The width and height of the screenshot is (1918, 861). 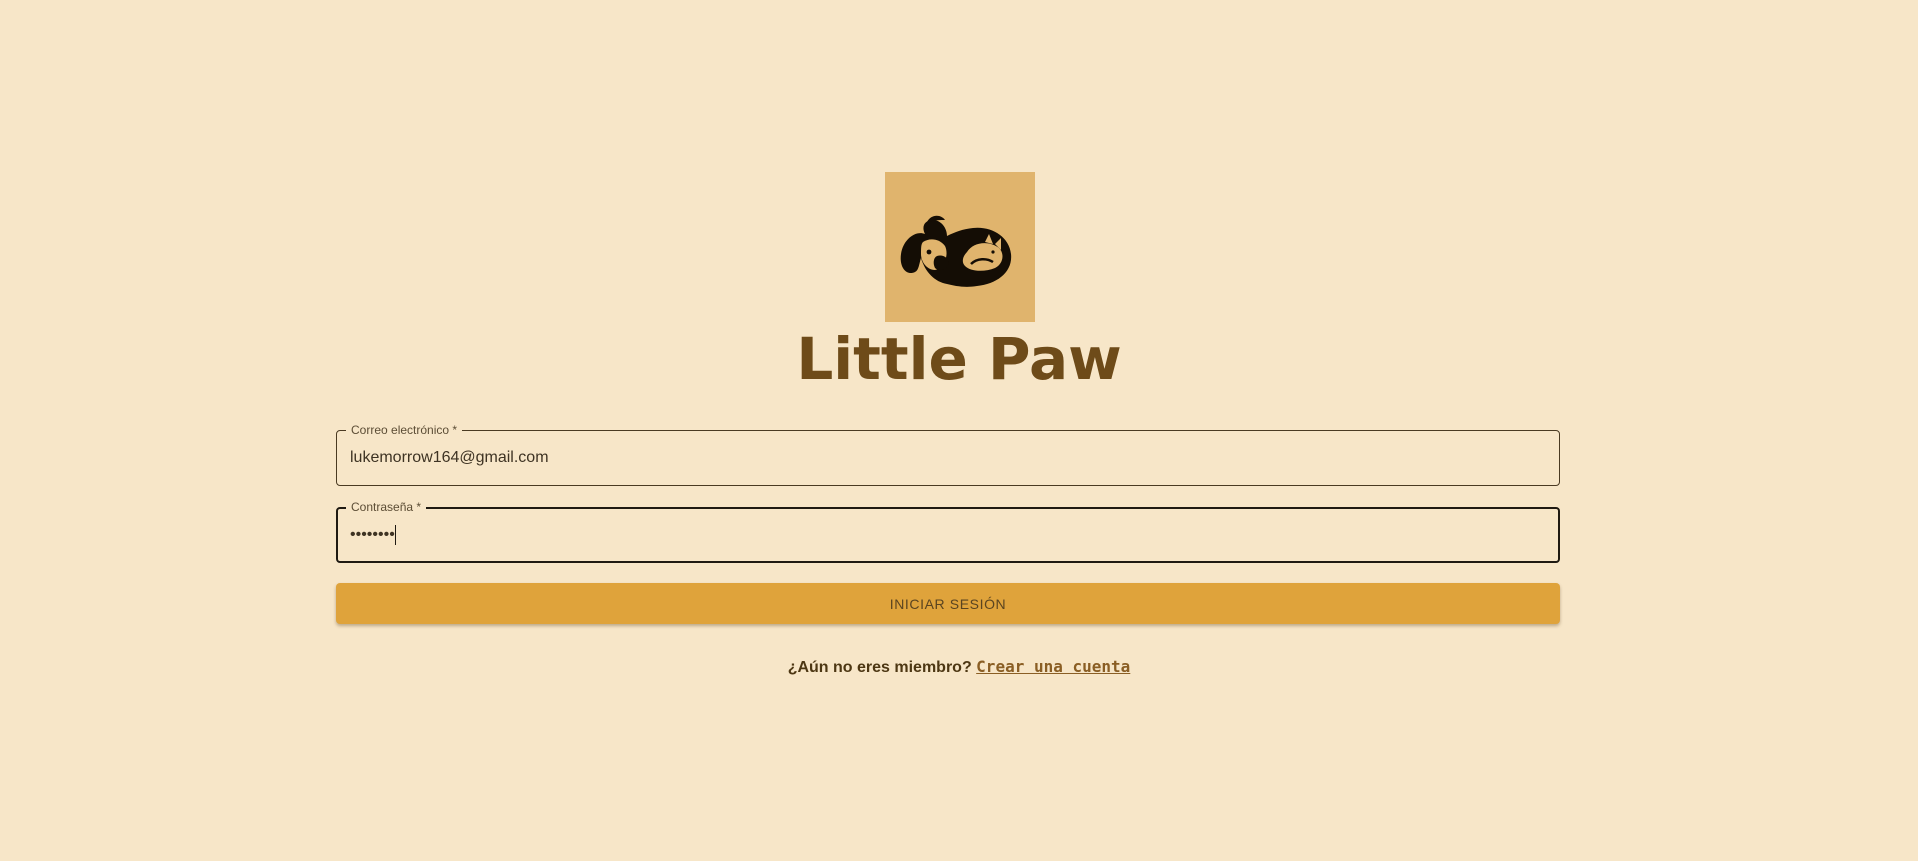 I want to click on password-input, so click(x=945, y=535).